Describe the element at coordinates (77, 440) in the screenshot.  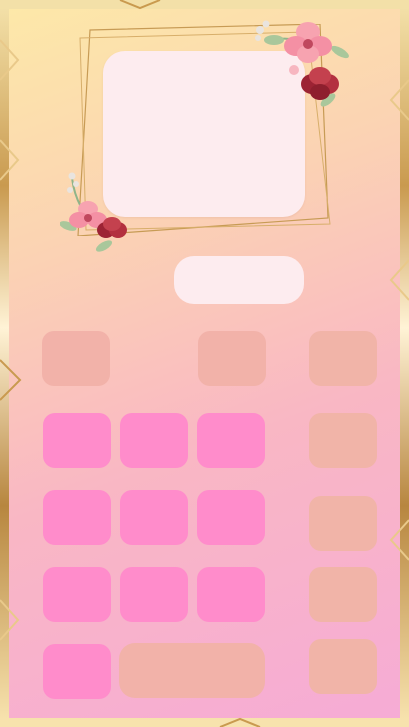
I see `key-r2-c1` at that location.